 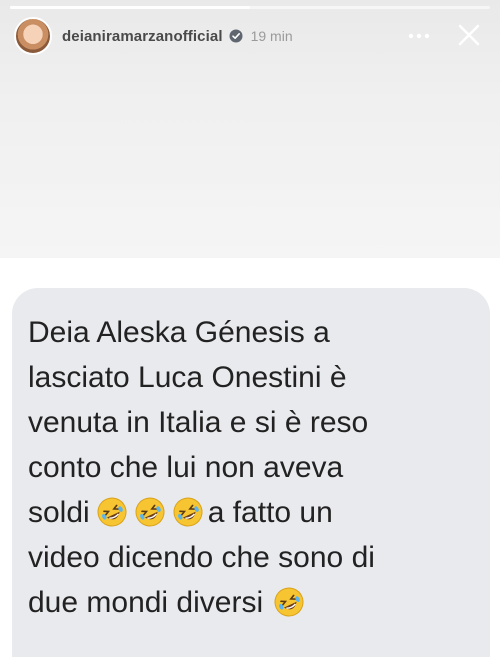 I want to click on story-header: deianiramarzanofficial 19 min, so click(x=251, y=36).